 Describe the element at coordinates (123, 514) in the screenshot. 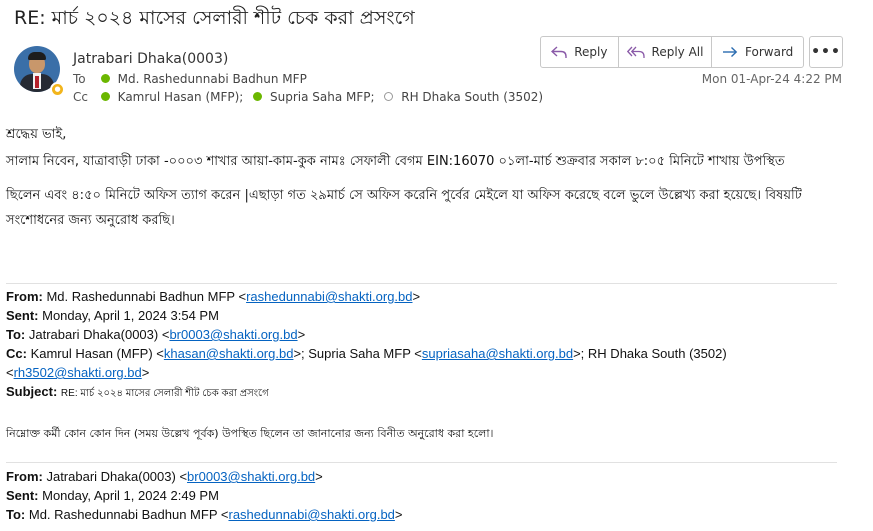

I see `to-name: Md. Rashedunnabi Badhun MFP` at that location.